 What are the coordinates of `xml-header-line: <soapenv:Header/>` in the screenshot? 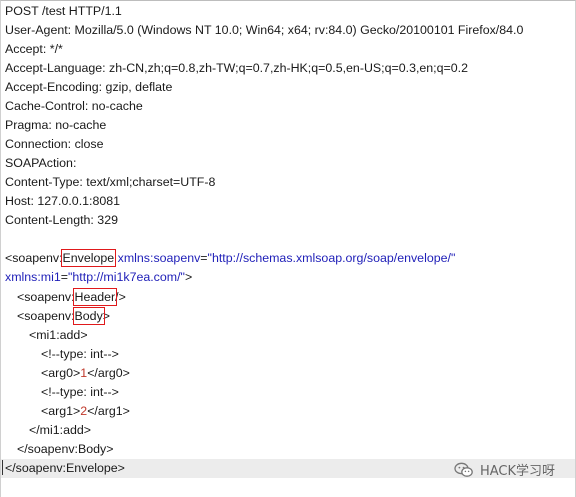 It's located at (71, 297).